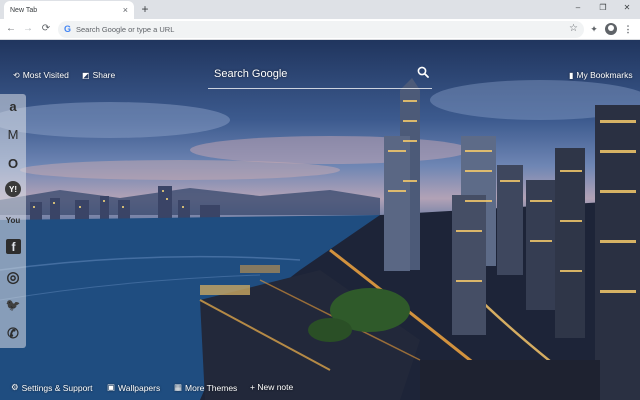 The width and height of the screenshot is (640, 400). I want to click on my-bookmarks-label: My Bookmarks, so click(604, 75).